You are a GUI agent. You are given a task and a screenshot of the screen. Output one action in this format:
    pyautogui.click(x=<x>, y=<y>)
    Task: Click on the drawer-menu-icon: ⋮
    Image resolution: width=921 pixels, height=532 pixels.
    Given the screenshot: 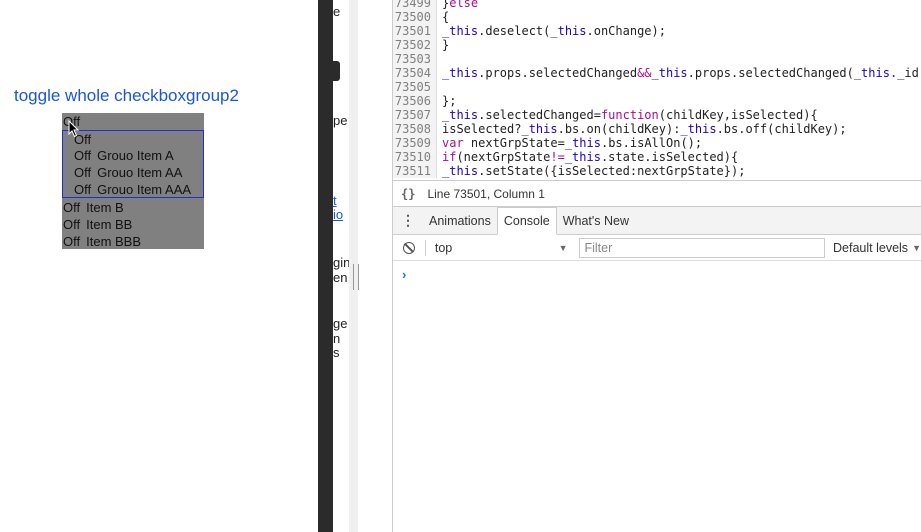 What is the action you would take?
    pyautogui.click(x=408, y=220)
    